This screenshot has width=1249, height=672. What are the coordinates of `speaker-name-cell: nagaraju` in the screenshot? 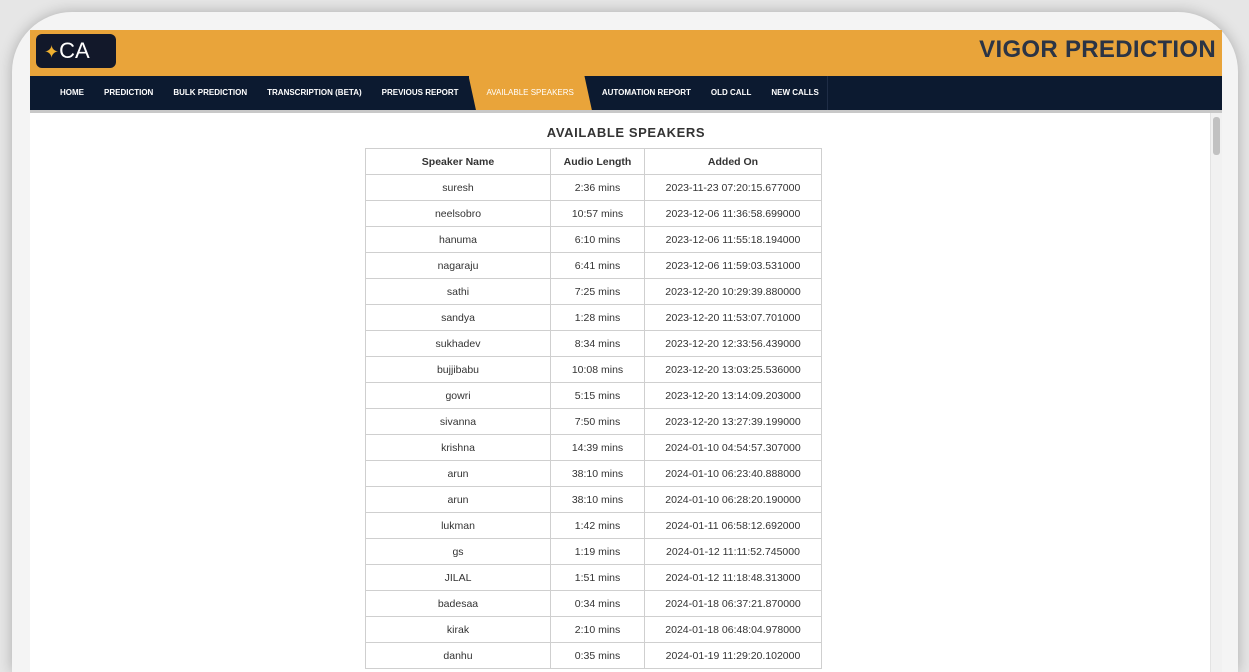 It's located at (458, 265).